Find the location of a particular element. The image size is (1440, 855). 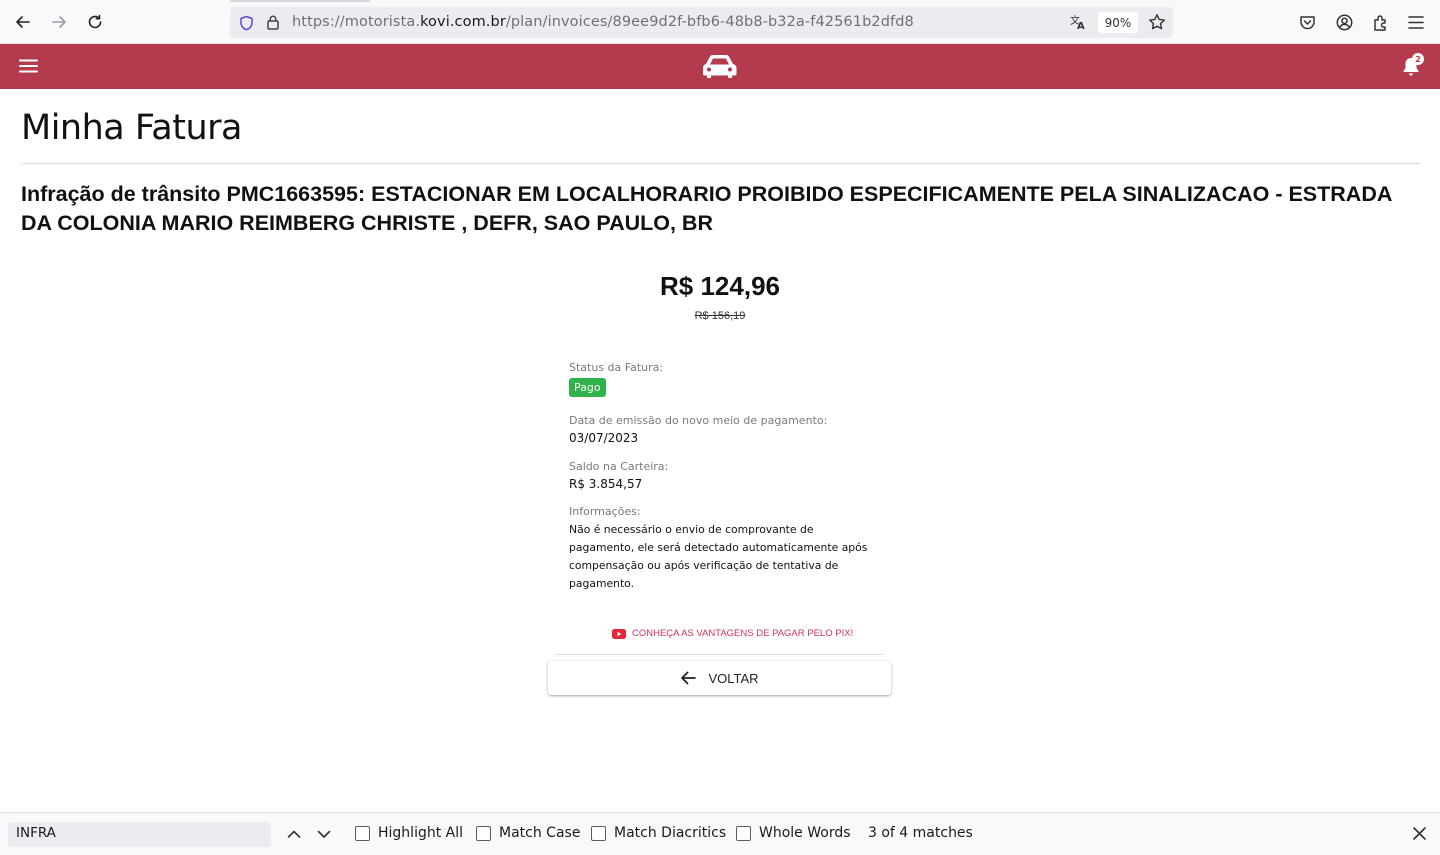

find-input: INFRA is located at coordinates (139, 834).